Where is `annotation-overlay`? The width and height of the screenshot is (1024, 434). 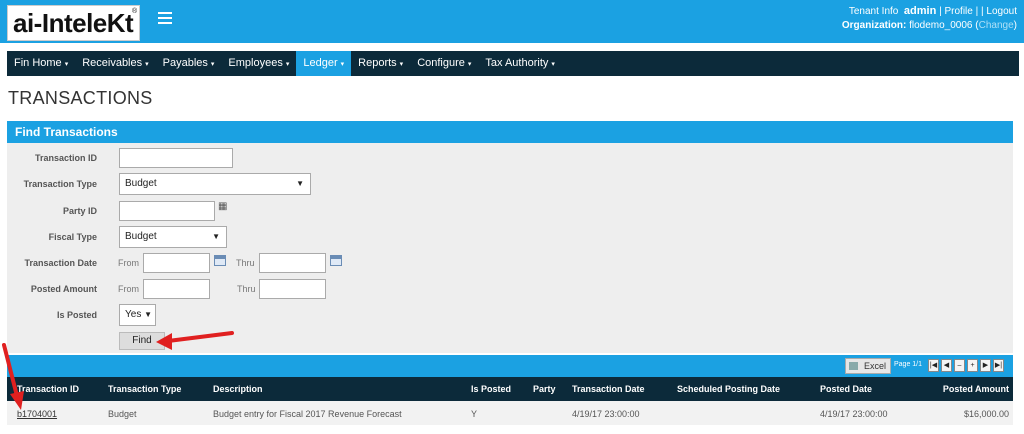 annotation-overlay is located at coordinates (118, 370).